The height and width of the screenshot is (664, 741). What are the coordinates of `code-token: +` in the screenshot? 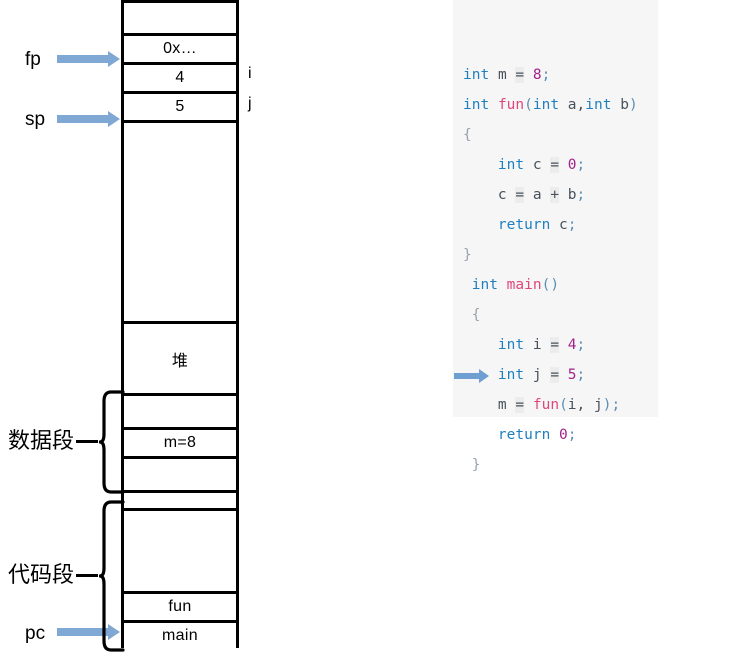 It's located at (555, 195).